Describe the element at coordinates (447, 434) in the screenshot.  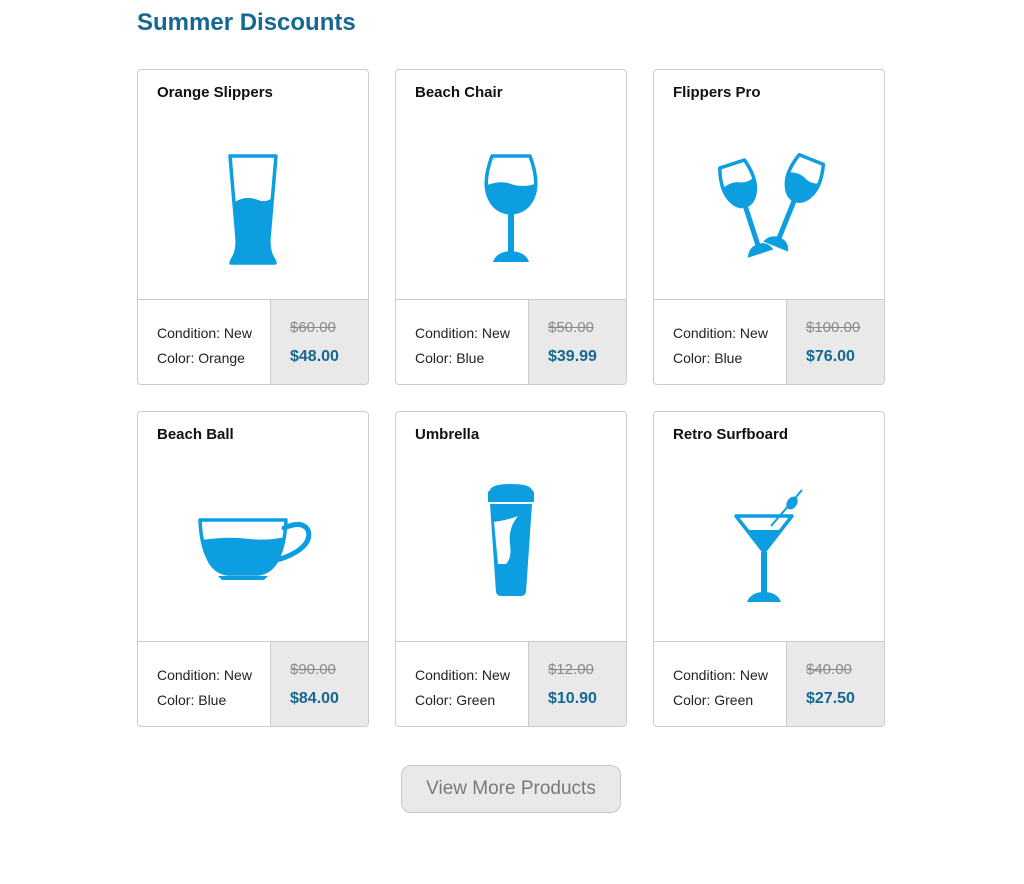
I see `product-name: Umbrella` at that location.